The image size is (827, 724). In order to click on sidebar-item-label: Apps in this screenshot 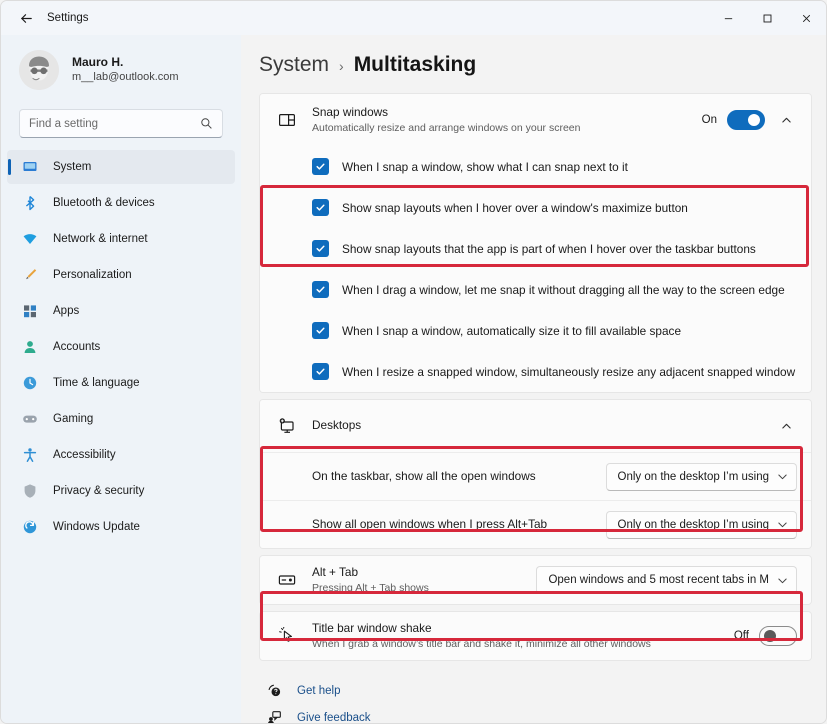, I will do `click(66, 311)`.